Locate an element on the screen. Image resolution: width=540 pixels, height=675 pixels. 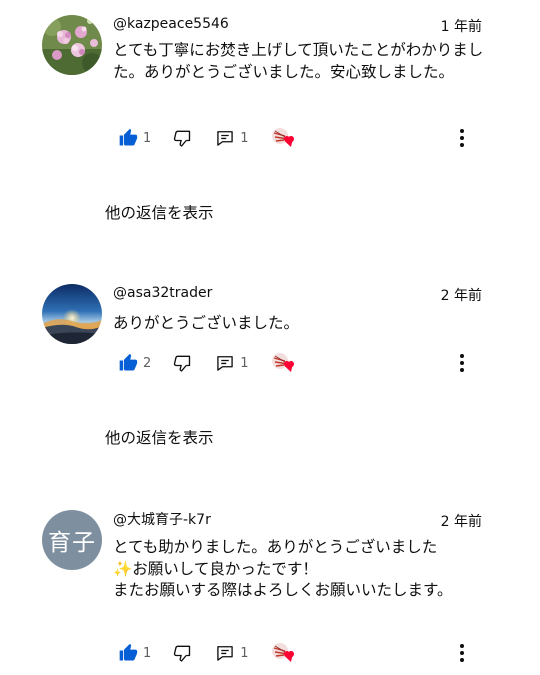
creator-heart-icon is located at coordinates (282, 652).